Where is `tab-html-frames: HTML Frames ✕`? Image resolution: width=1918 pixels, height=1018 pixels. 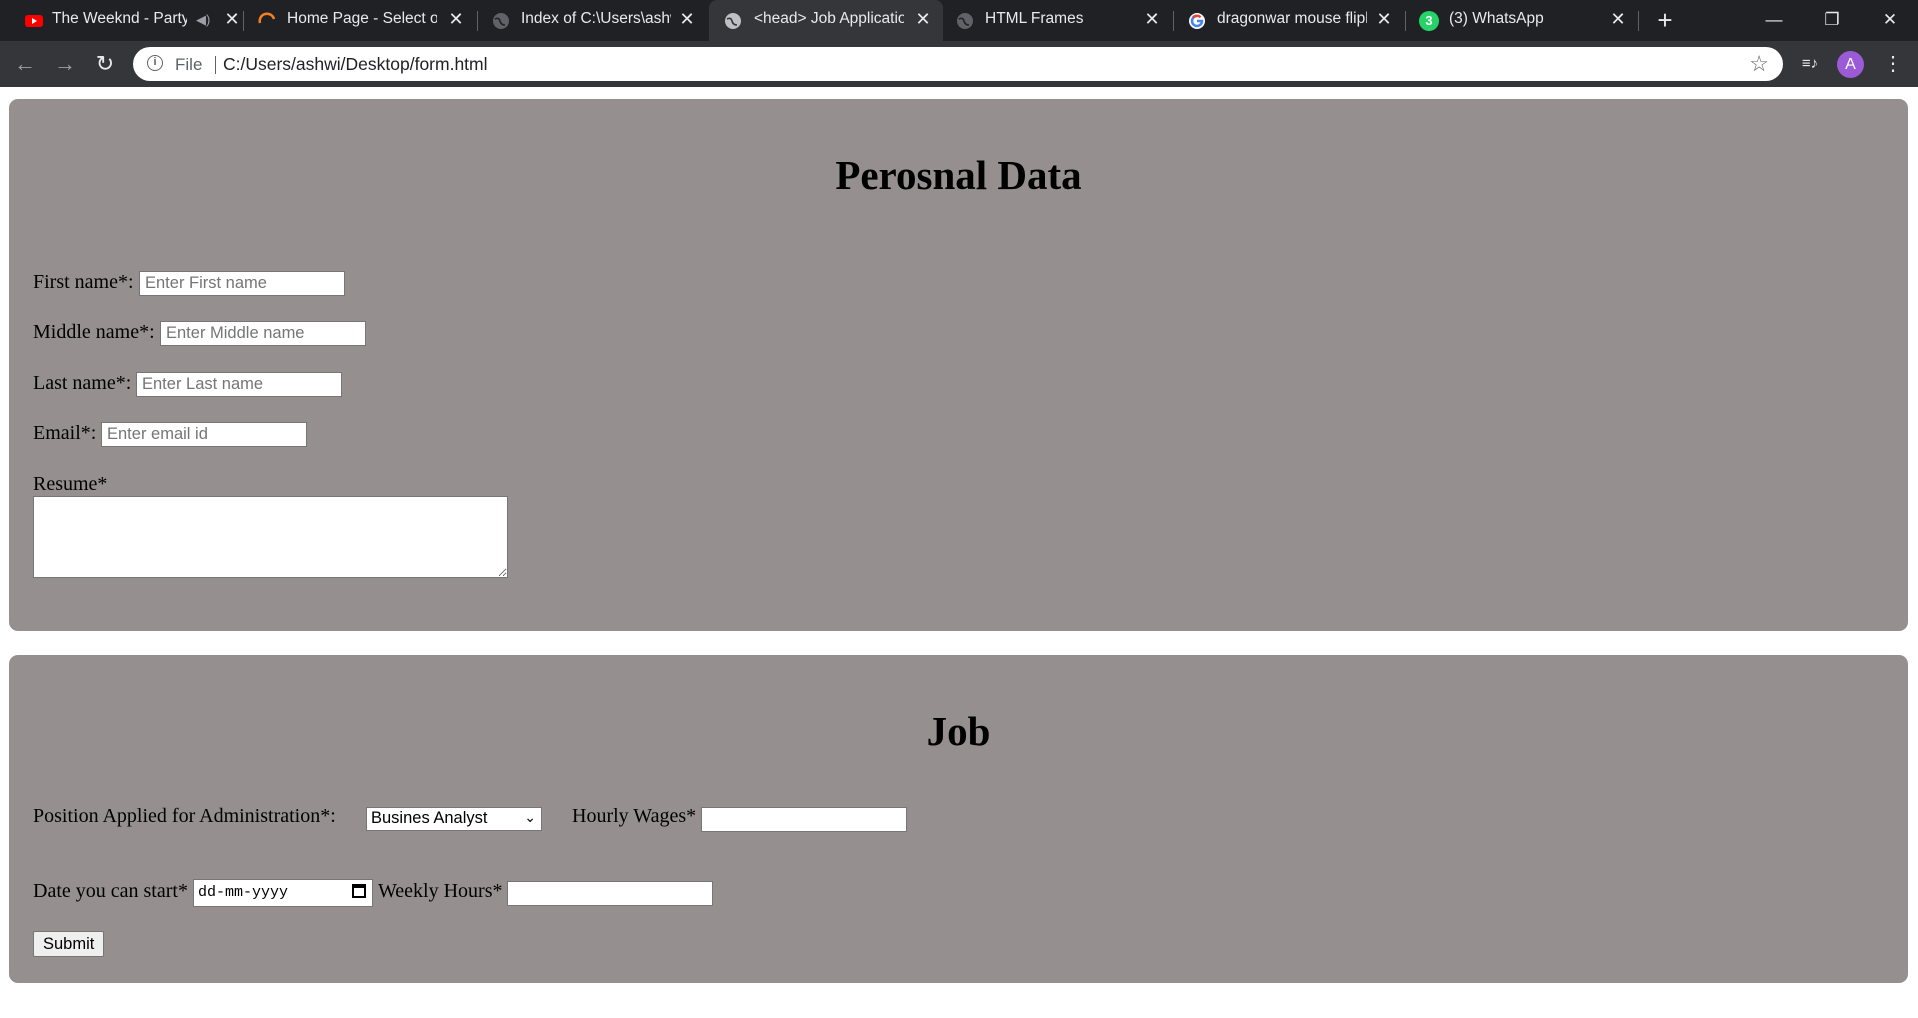
tab-html-frames: HTML Frames ✕ is located at coordinates (1058, 20).